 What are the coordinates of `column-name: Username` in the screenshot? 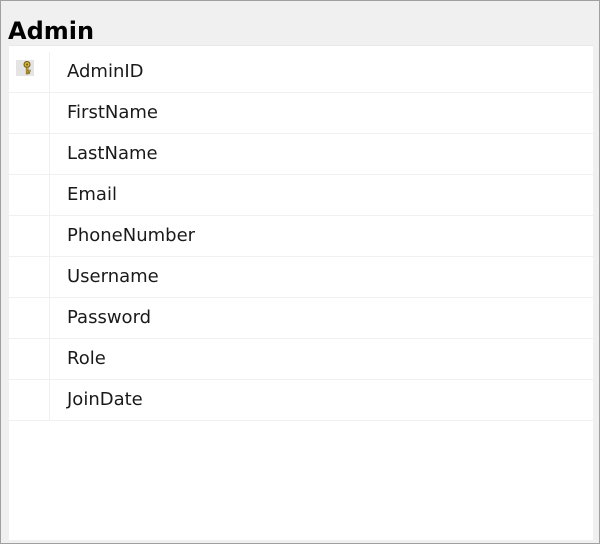 It's located at (113, 276).